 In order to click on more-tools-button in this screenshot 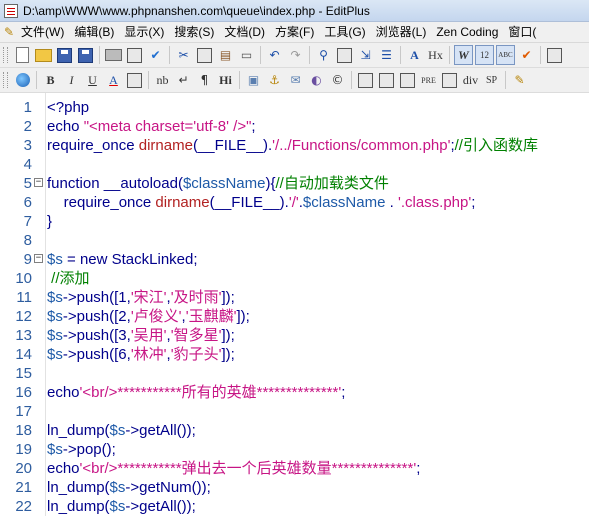, I will do `click(554, 55)`.